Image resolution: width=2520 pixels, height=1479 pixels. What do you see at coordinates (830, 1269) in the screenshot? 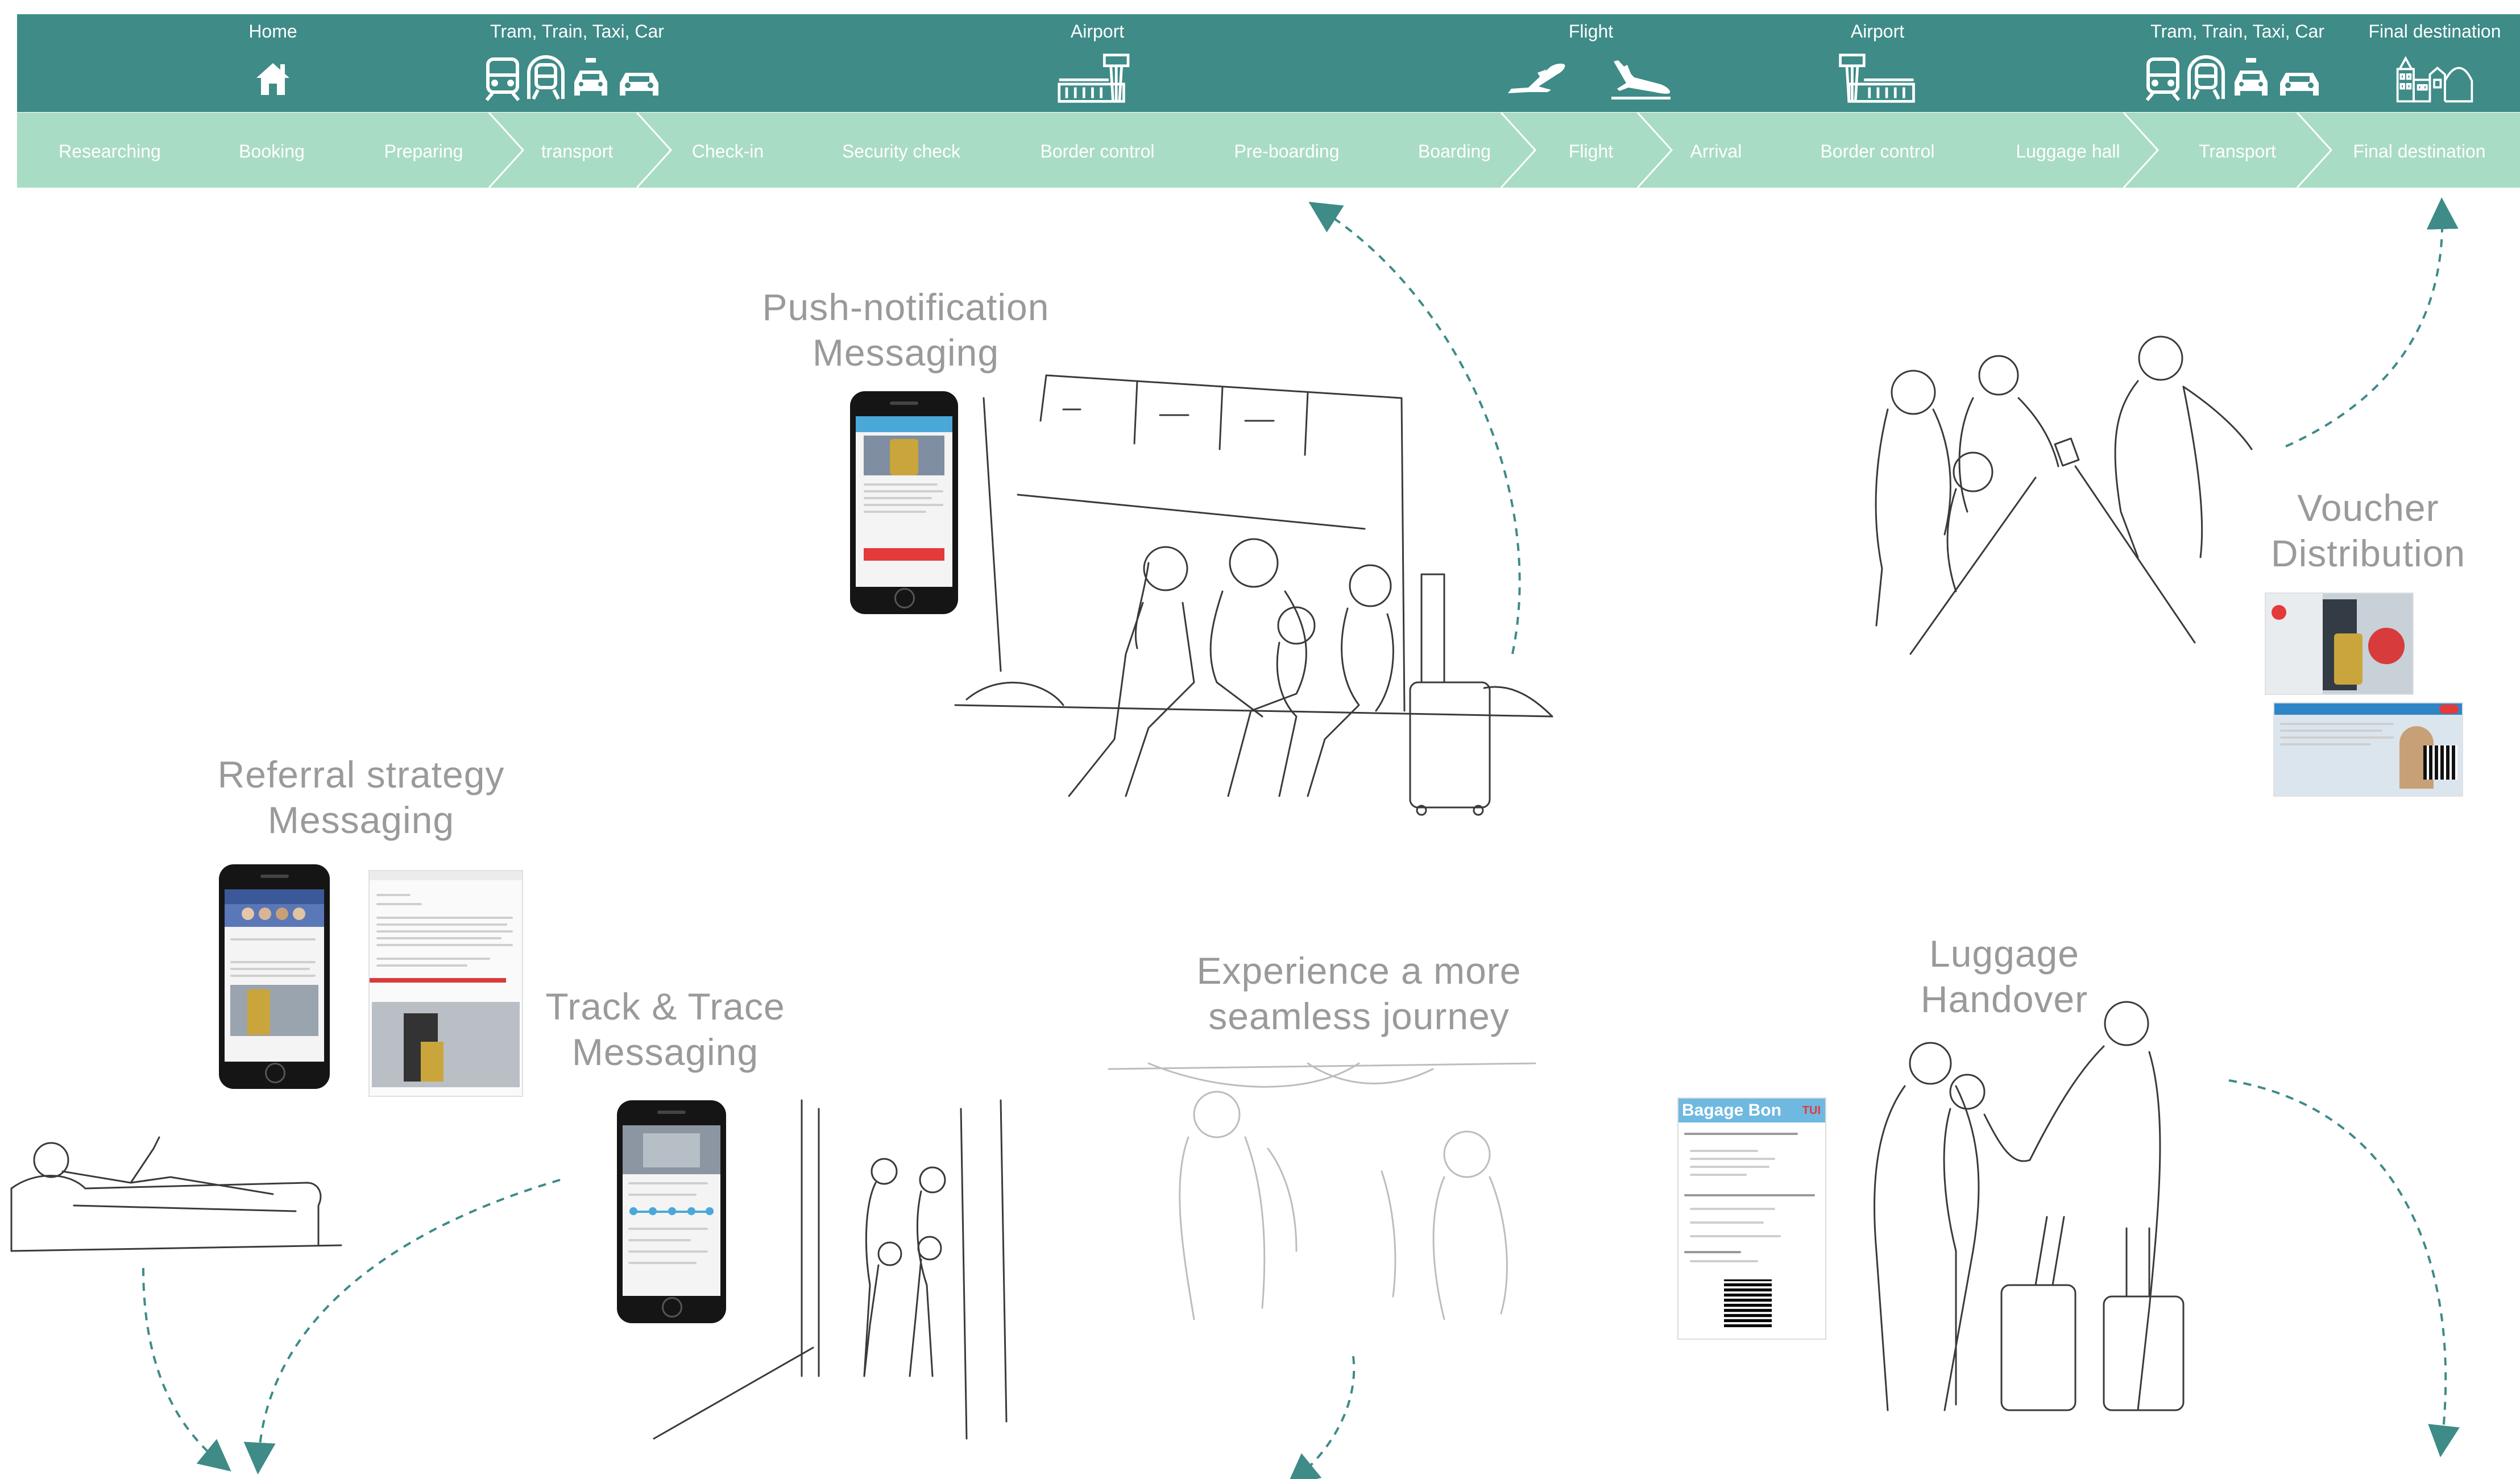
I see `sketch-train-exit` at bounding box center [830, 1269].